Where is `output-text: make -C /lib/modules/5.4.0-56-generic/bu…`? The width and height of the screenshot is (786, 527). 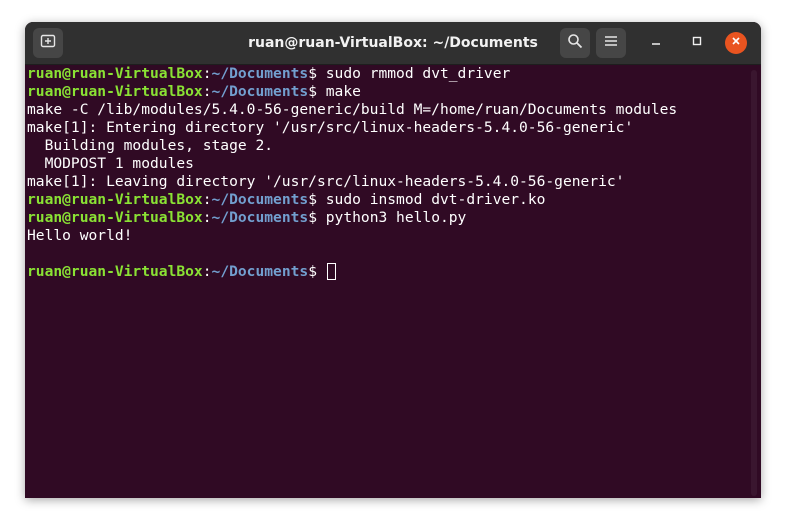 output-text: make -C /lib/modules/5.4.0-56-generic/bu… is located at coordinates (352, 109).